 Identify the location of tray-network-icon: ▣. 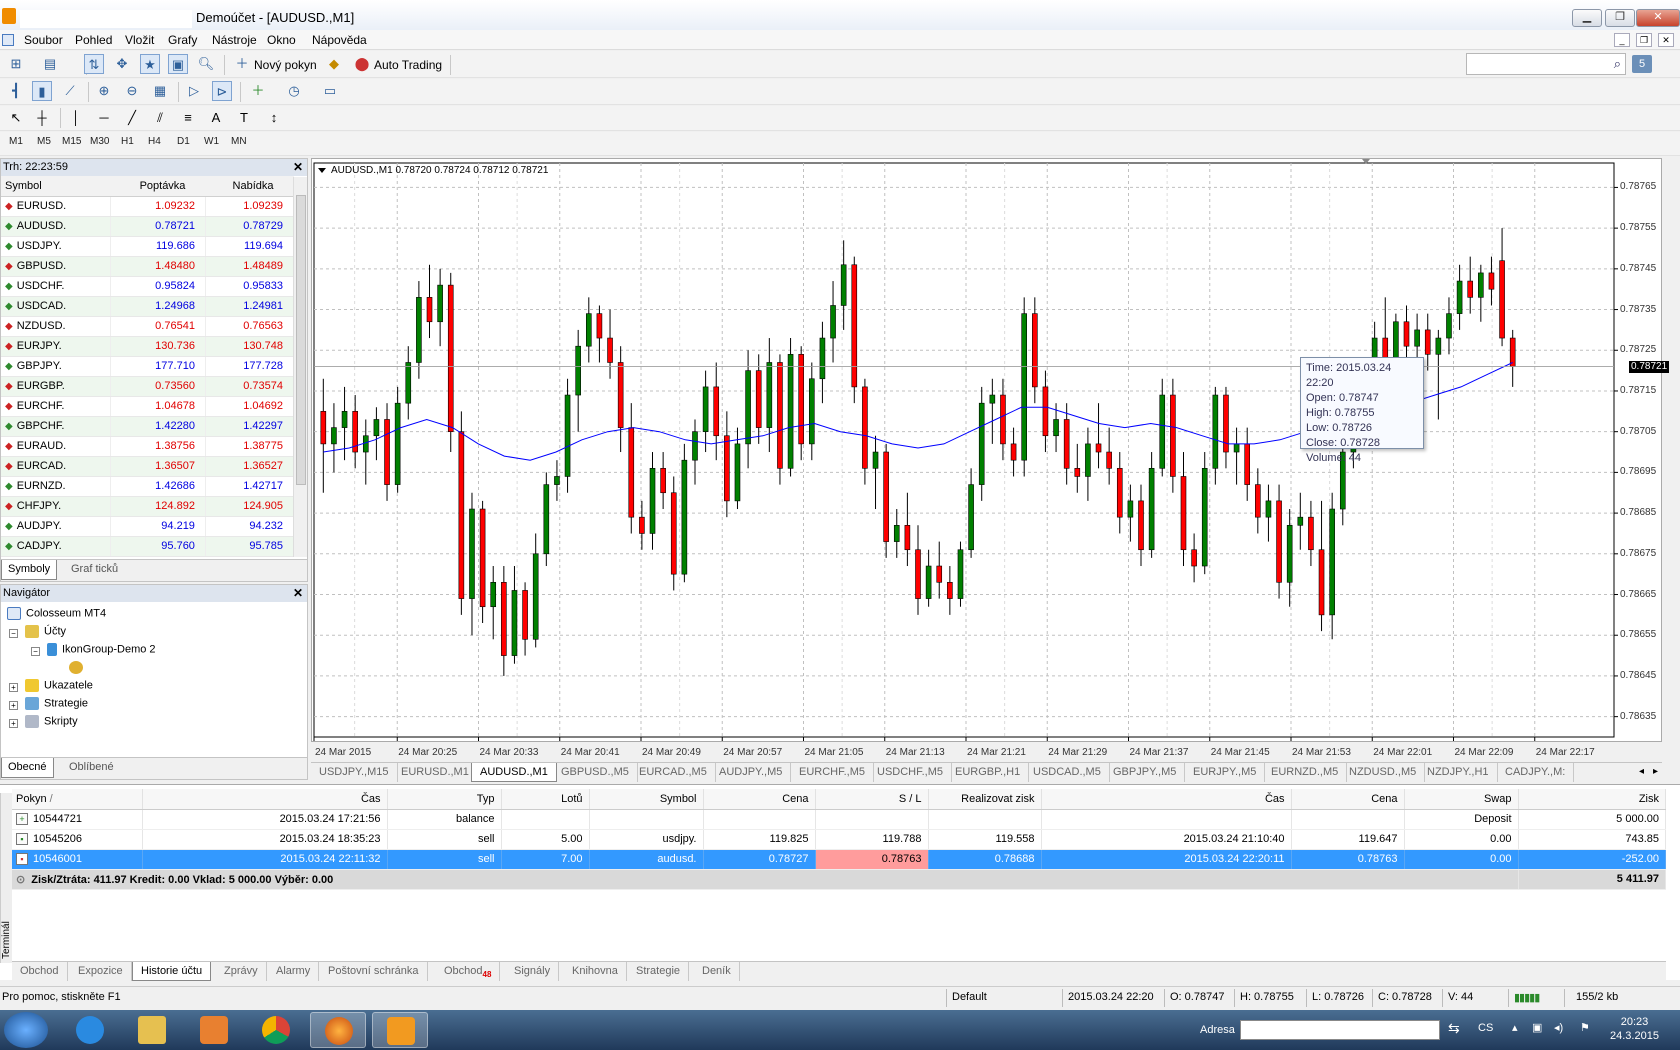
(1537, 1027).